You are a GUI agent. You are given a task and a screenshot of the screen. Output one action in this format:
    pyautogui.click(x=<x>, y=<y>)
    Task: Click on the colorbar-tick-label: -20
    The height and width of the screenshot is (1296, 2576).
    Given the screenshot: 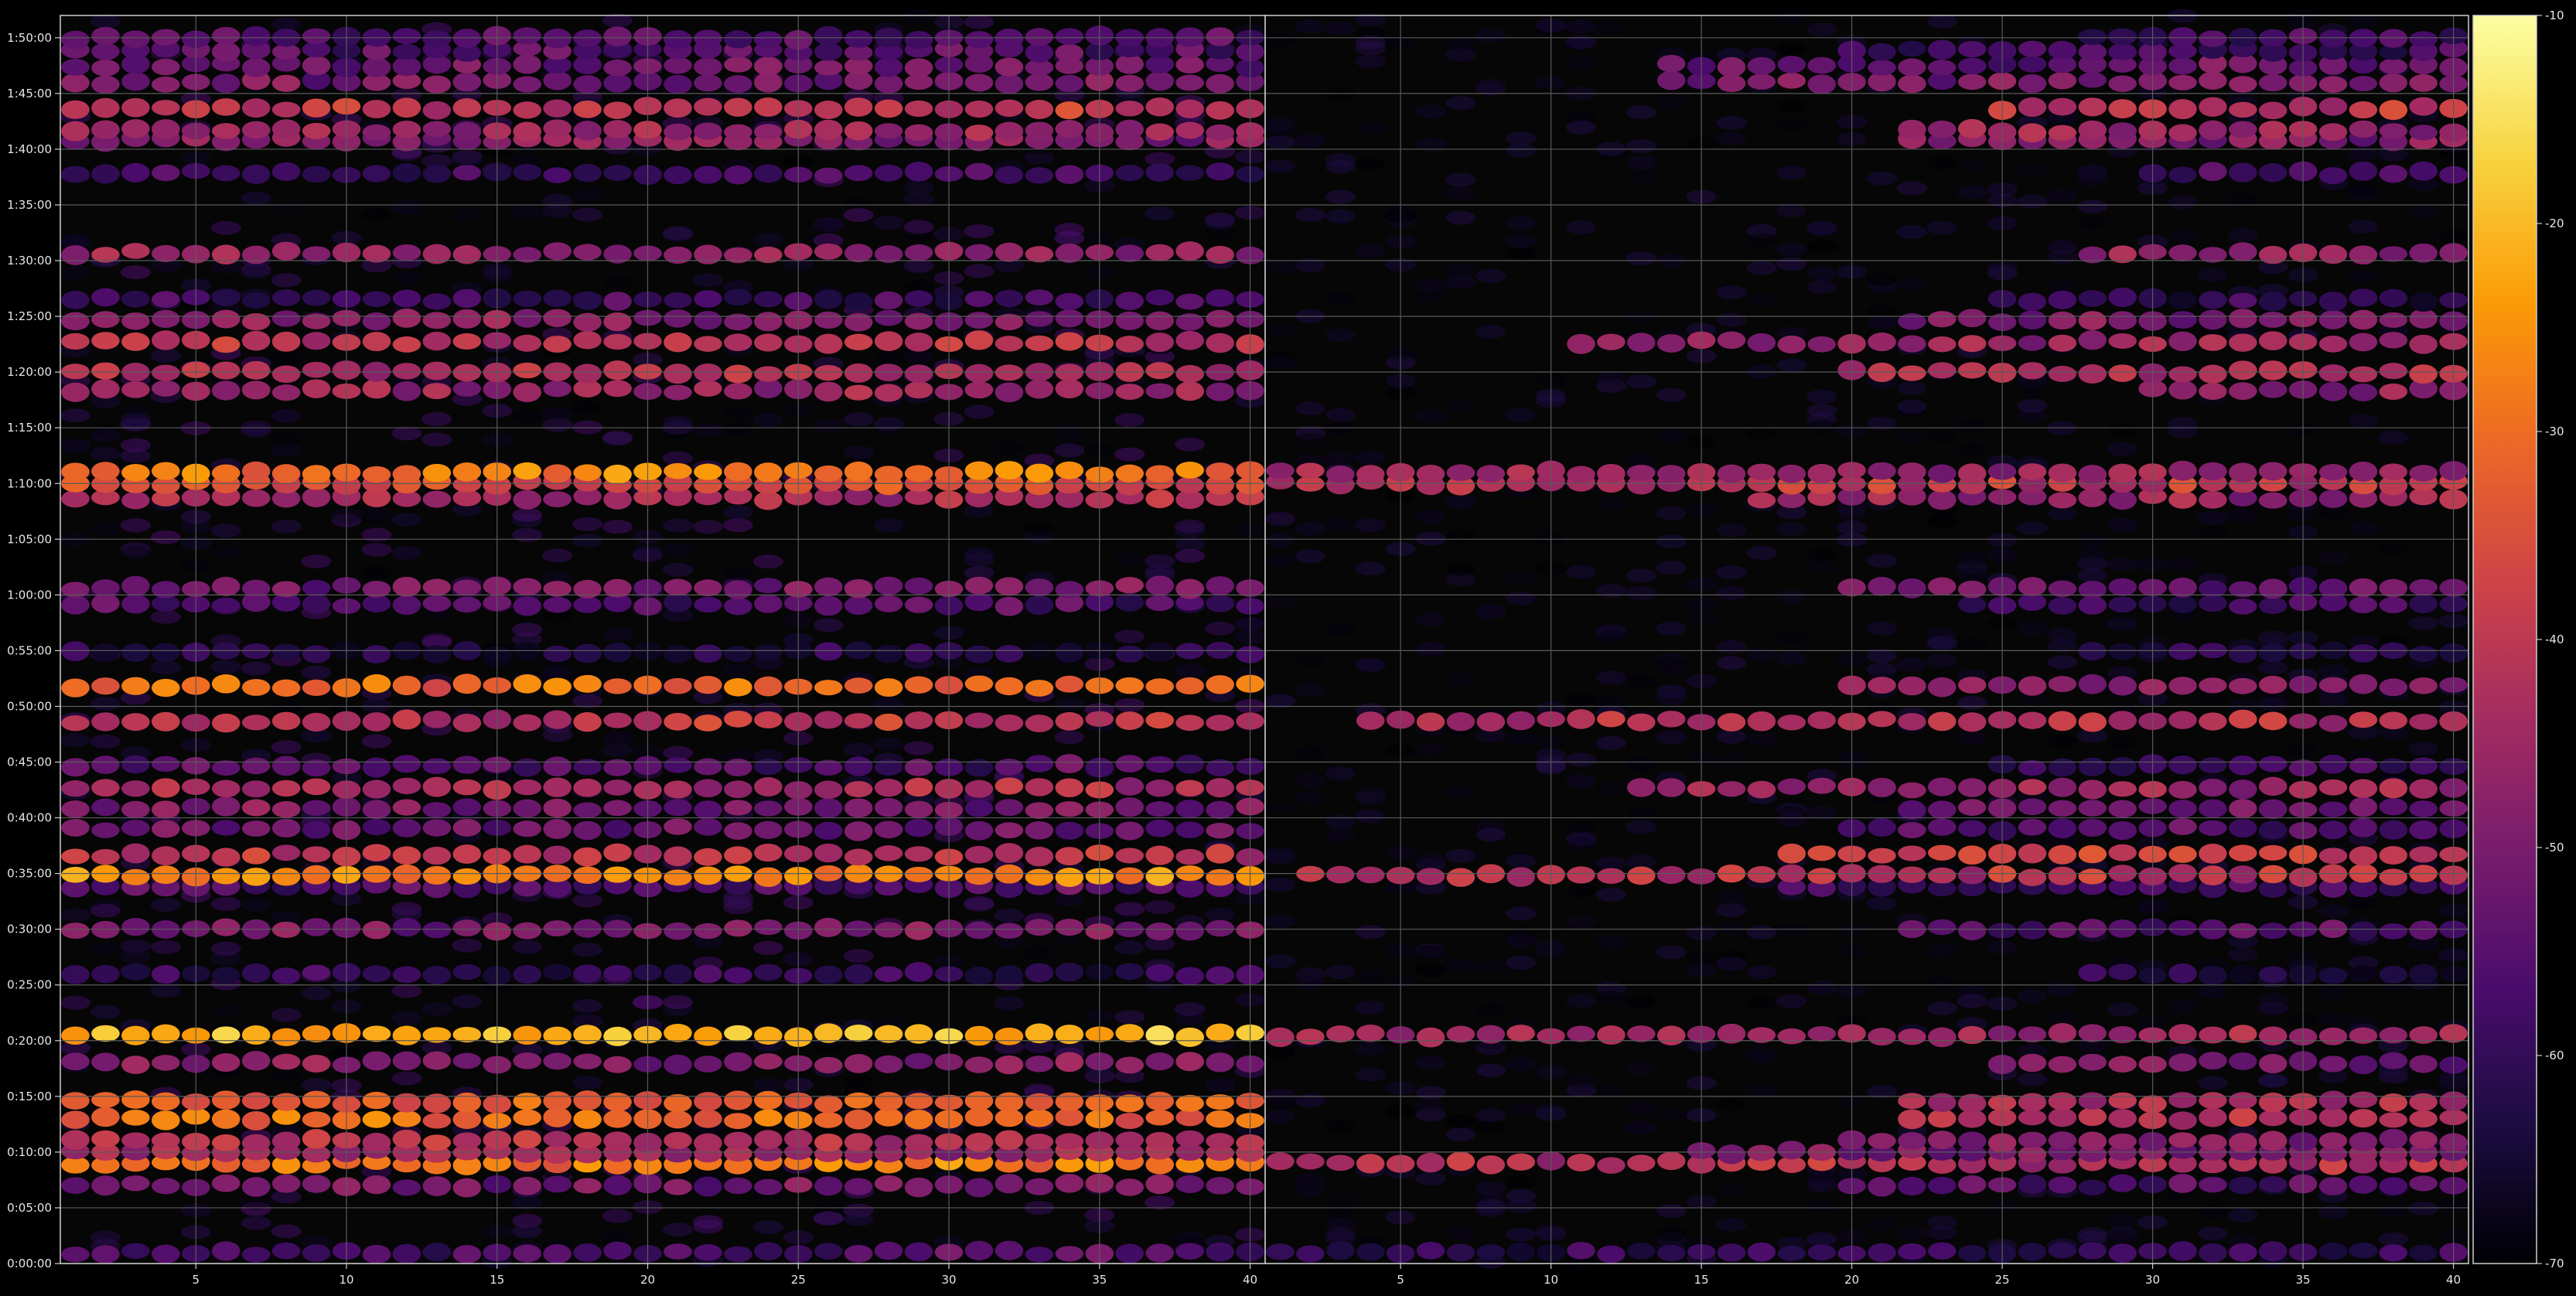 What is the action you would take?
    pyautogui.click(x=2554, y=223)
    